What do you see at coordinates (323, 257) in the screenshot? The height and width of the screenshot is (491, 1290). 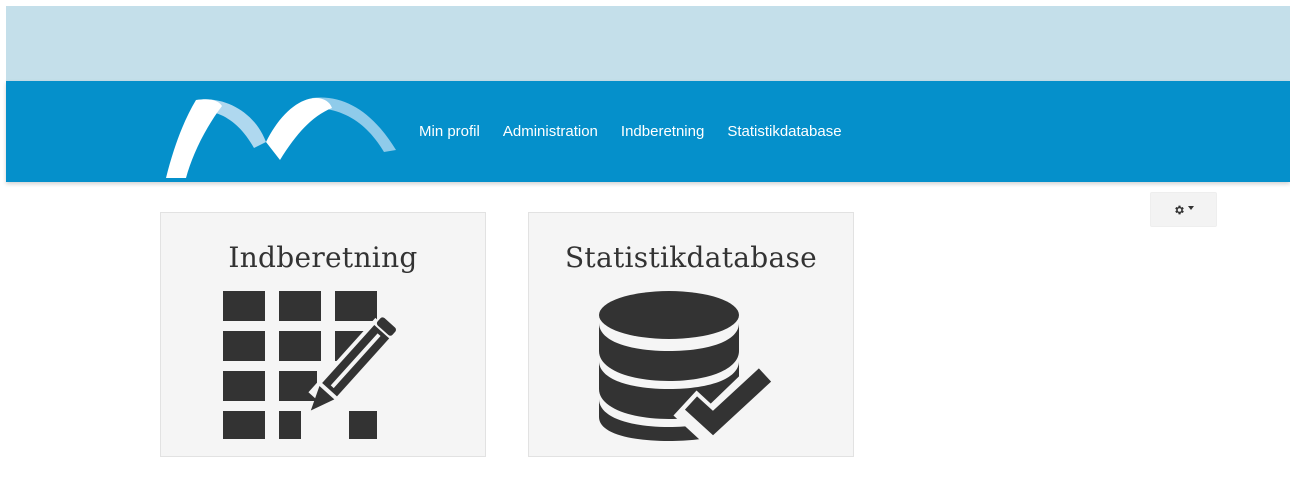 I see `card-title: Indberetning` at bounding box center [323, 257].